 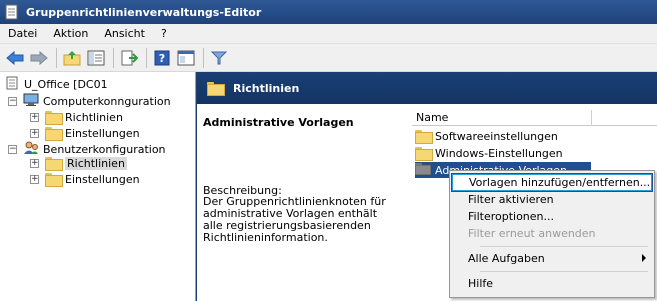 I want to click on tree-item-user-einstellungen: + Einstellungen, so click(x=85, y=179).